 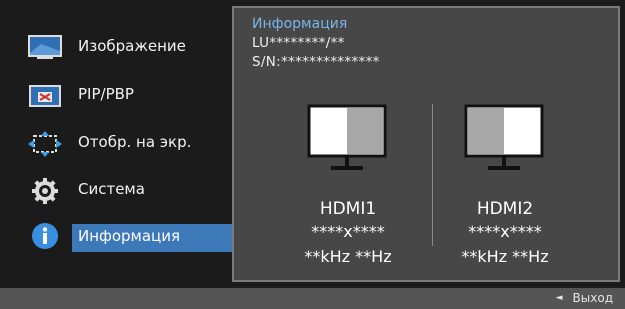 I want to click on port-hdmi1: HDMI1 ****x**** **kHz **Hz, so click(x=348, y=189).